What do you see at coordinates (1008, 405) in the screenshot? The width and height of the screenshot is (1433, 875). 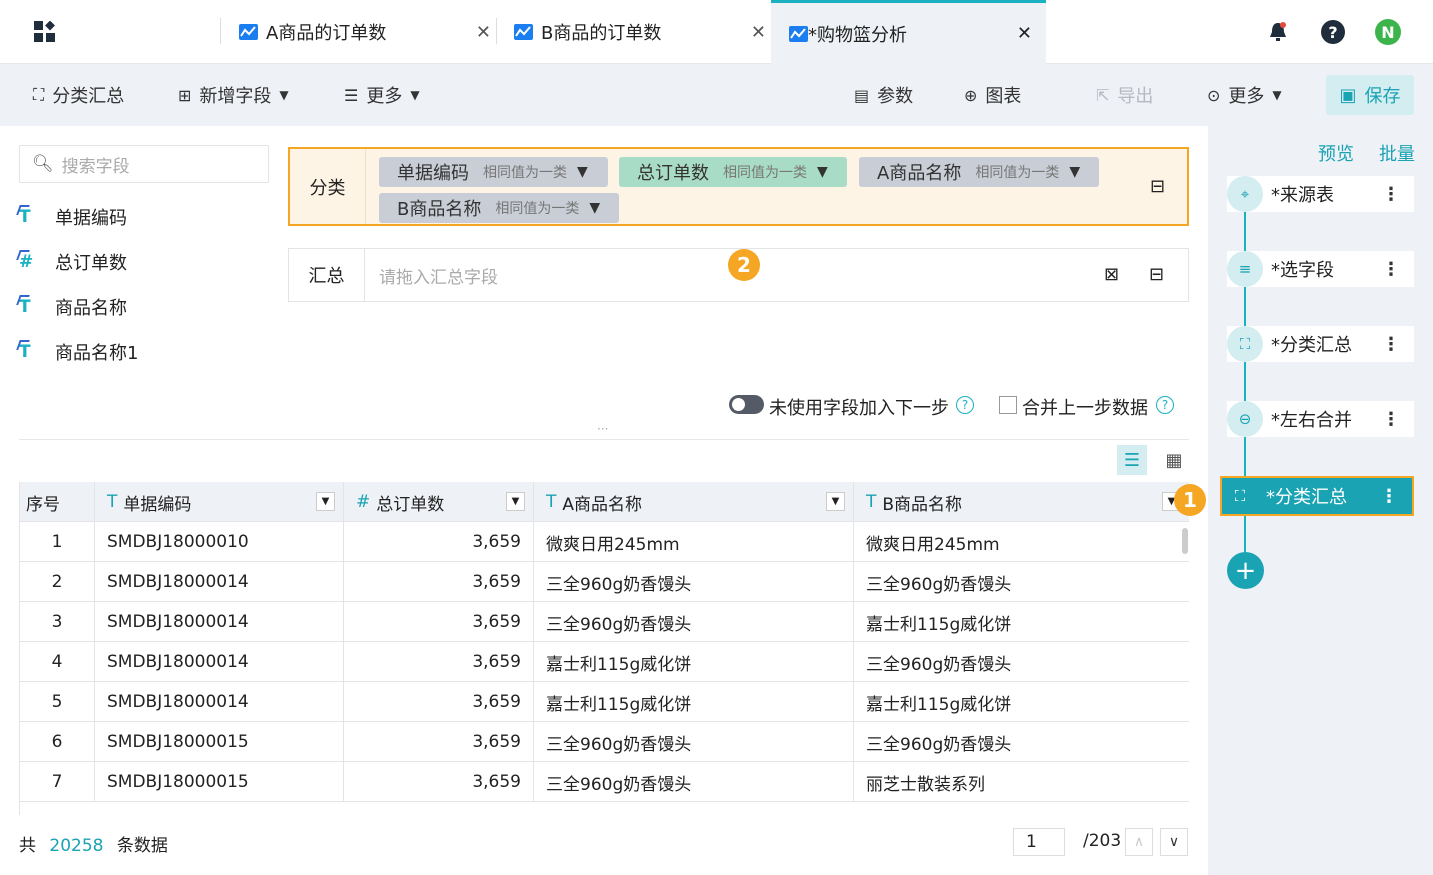 I see `merge-checkbox` at bounding box center [1008, 405].